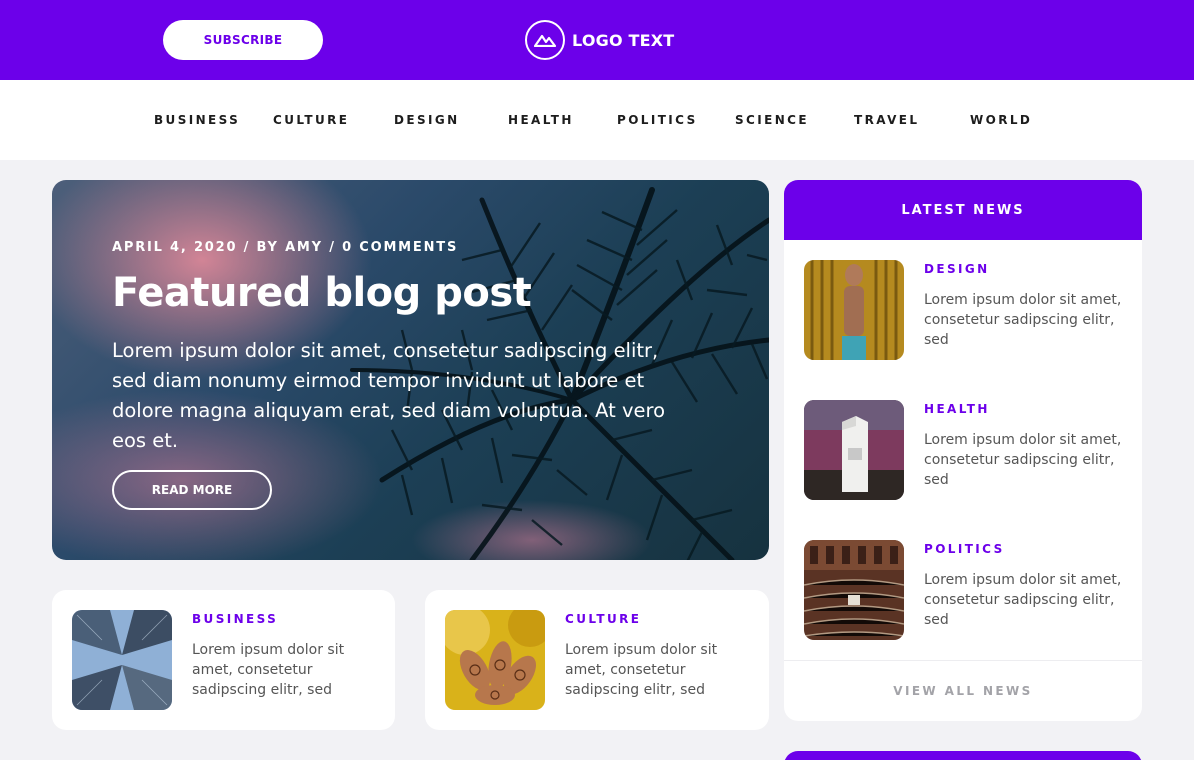 This screenshot has height=760, width=1194. Describe the element at coordinates (963, 210) in the screenshot. I see `latest-news-title: LATEST NEWS` at that location.